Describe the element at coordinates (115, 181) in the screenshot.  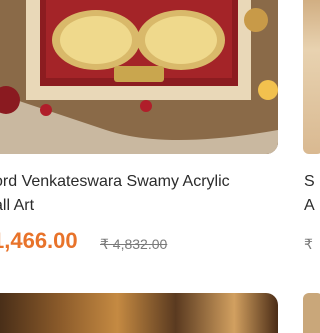
I see `product-title-line1: ord Venkateswara Swamy Acrylic` at that location.